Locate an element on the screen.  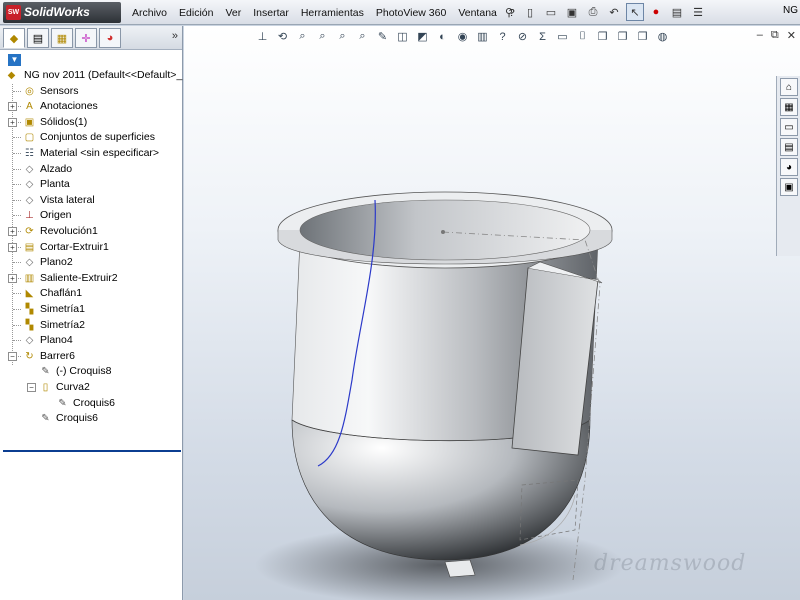
file-explorer-icon: ▭ is located at coordinates (789, 127).